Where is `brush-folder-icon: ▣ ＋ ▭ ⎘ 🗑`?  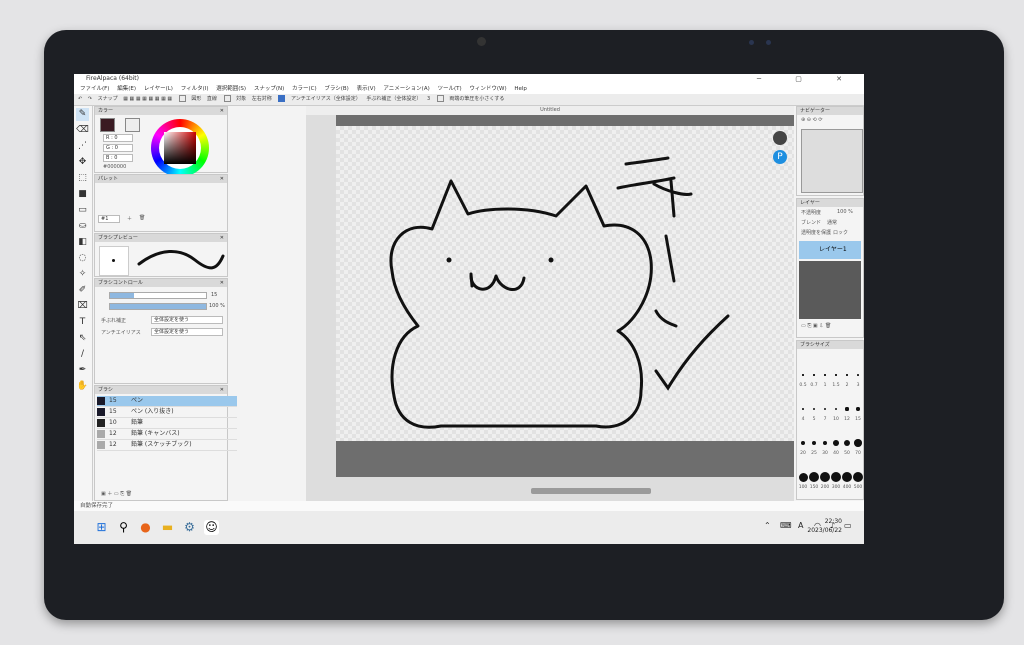
brush-folder-icon: ▣ ＋ ▭ ⎘ 🗑 is located at coordinates (116, 493).